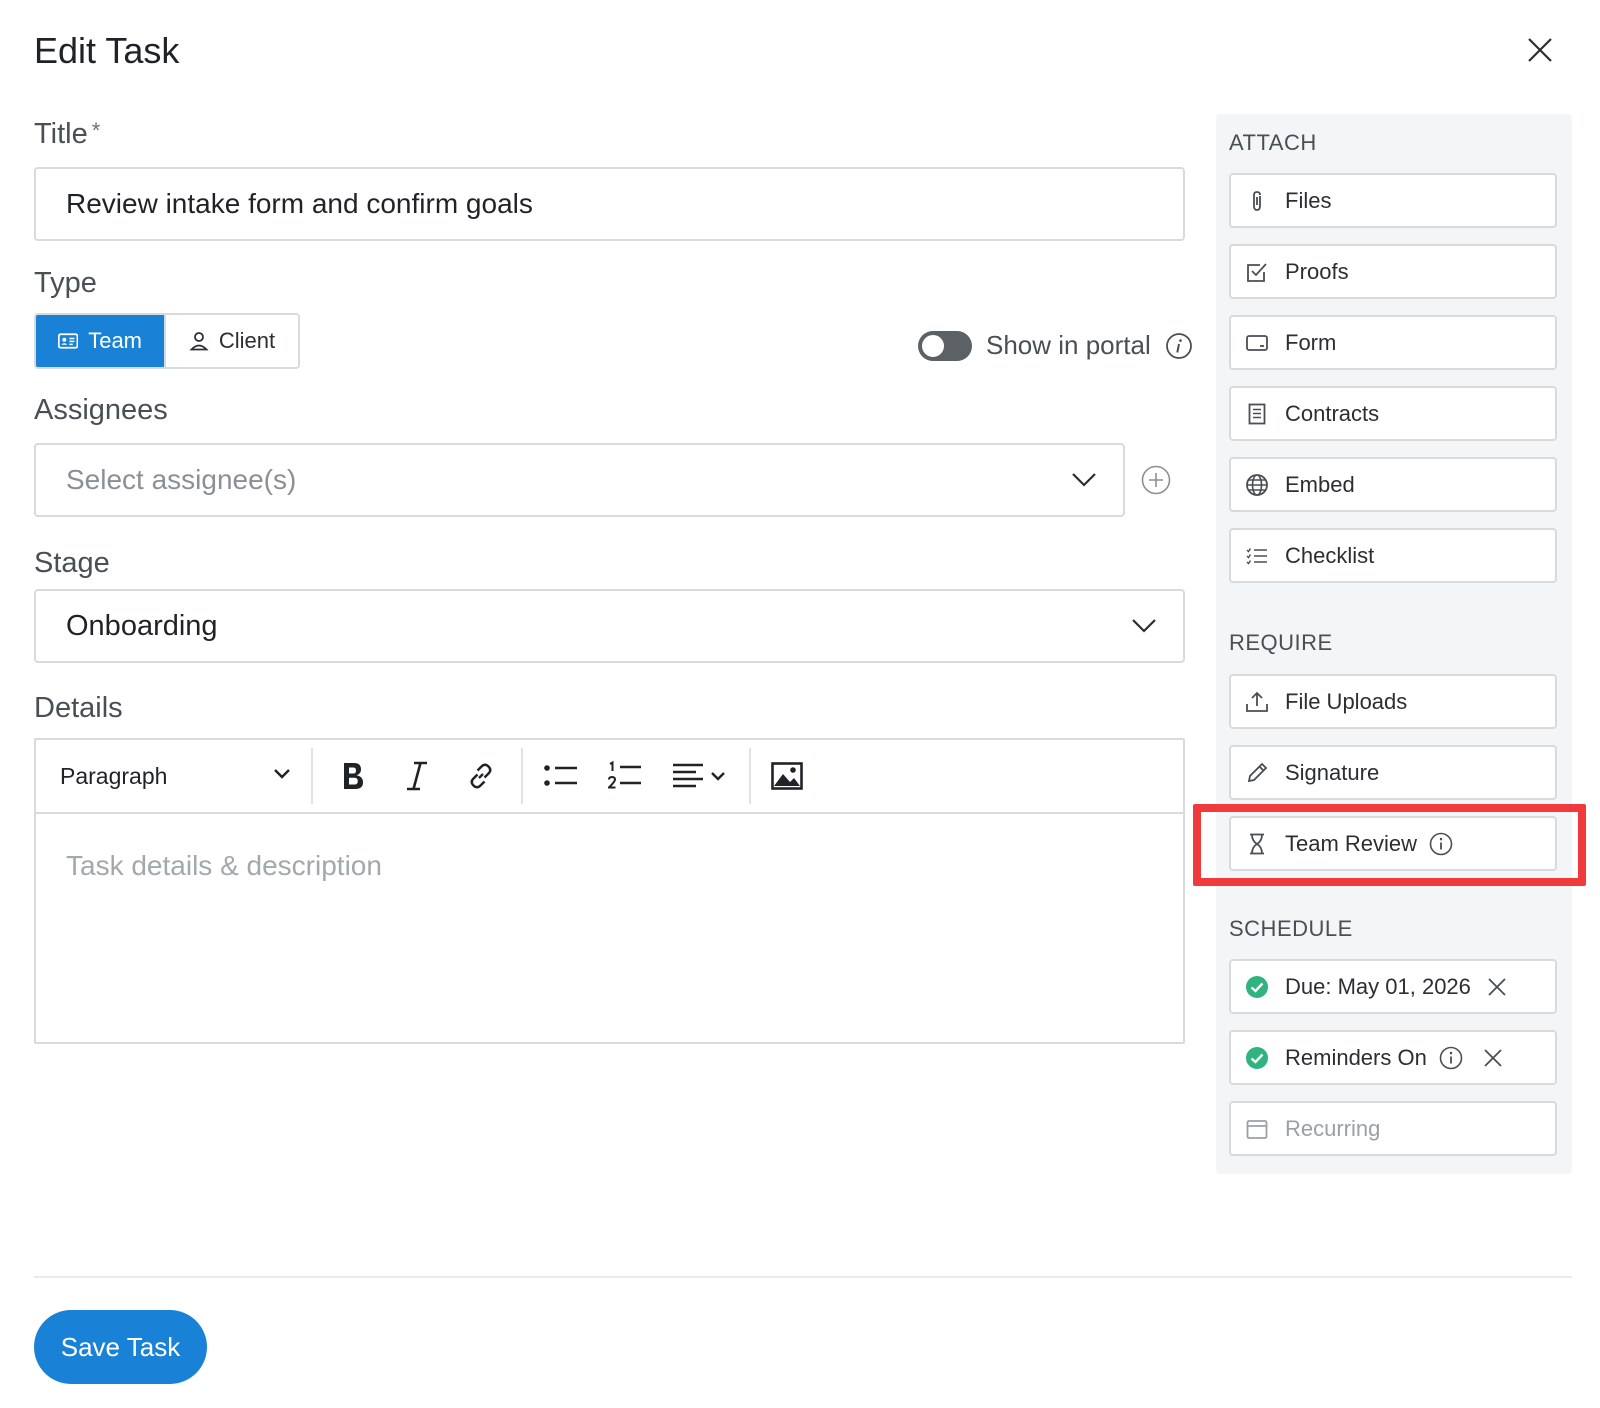  What do you see at coordinates (1393, 342) in the screenshot?
I see `attach-form-button: Form` at bounding box center [1393, 342].